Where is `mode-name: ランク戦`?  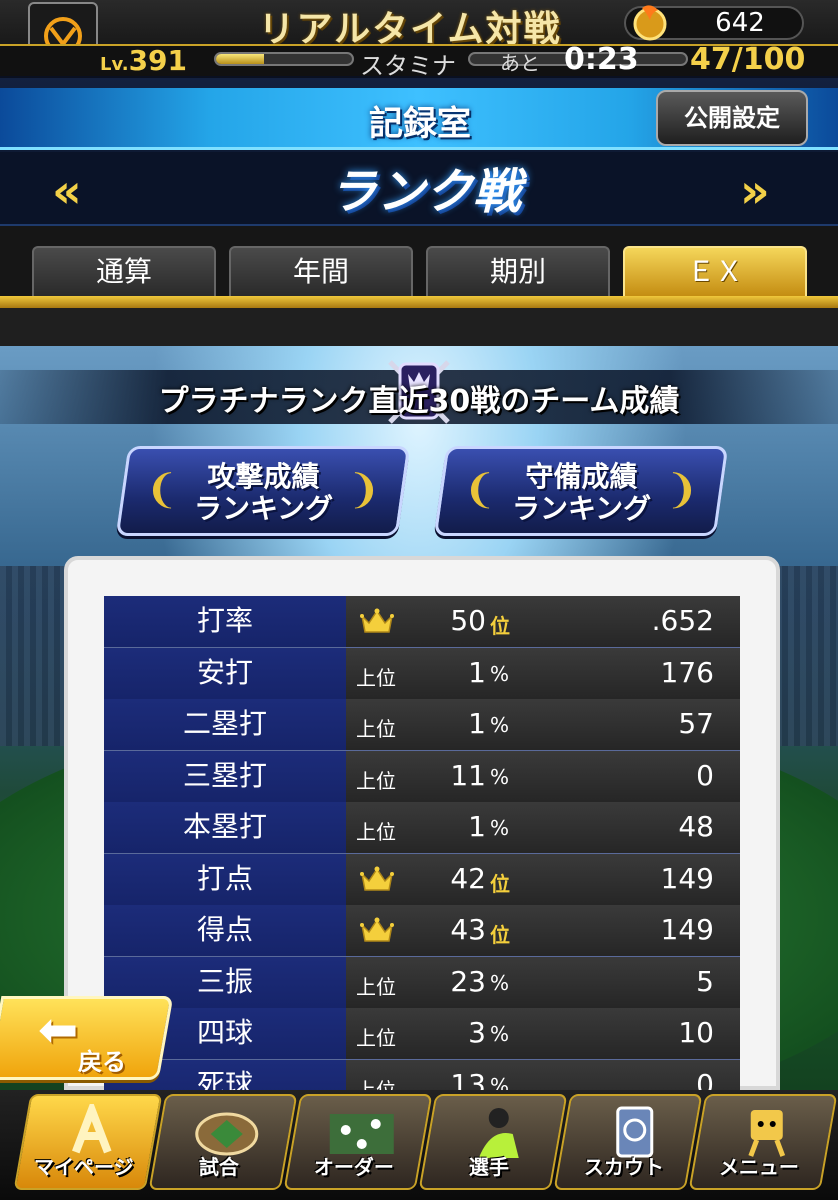 mode-name: ランク戦 is located at coordinates (424, 192).